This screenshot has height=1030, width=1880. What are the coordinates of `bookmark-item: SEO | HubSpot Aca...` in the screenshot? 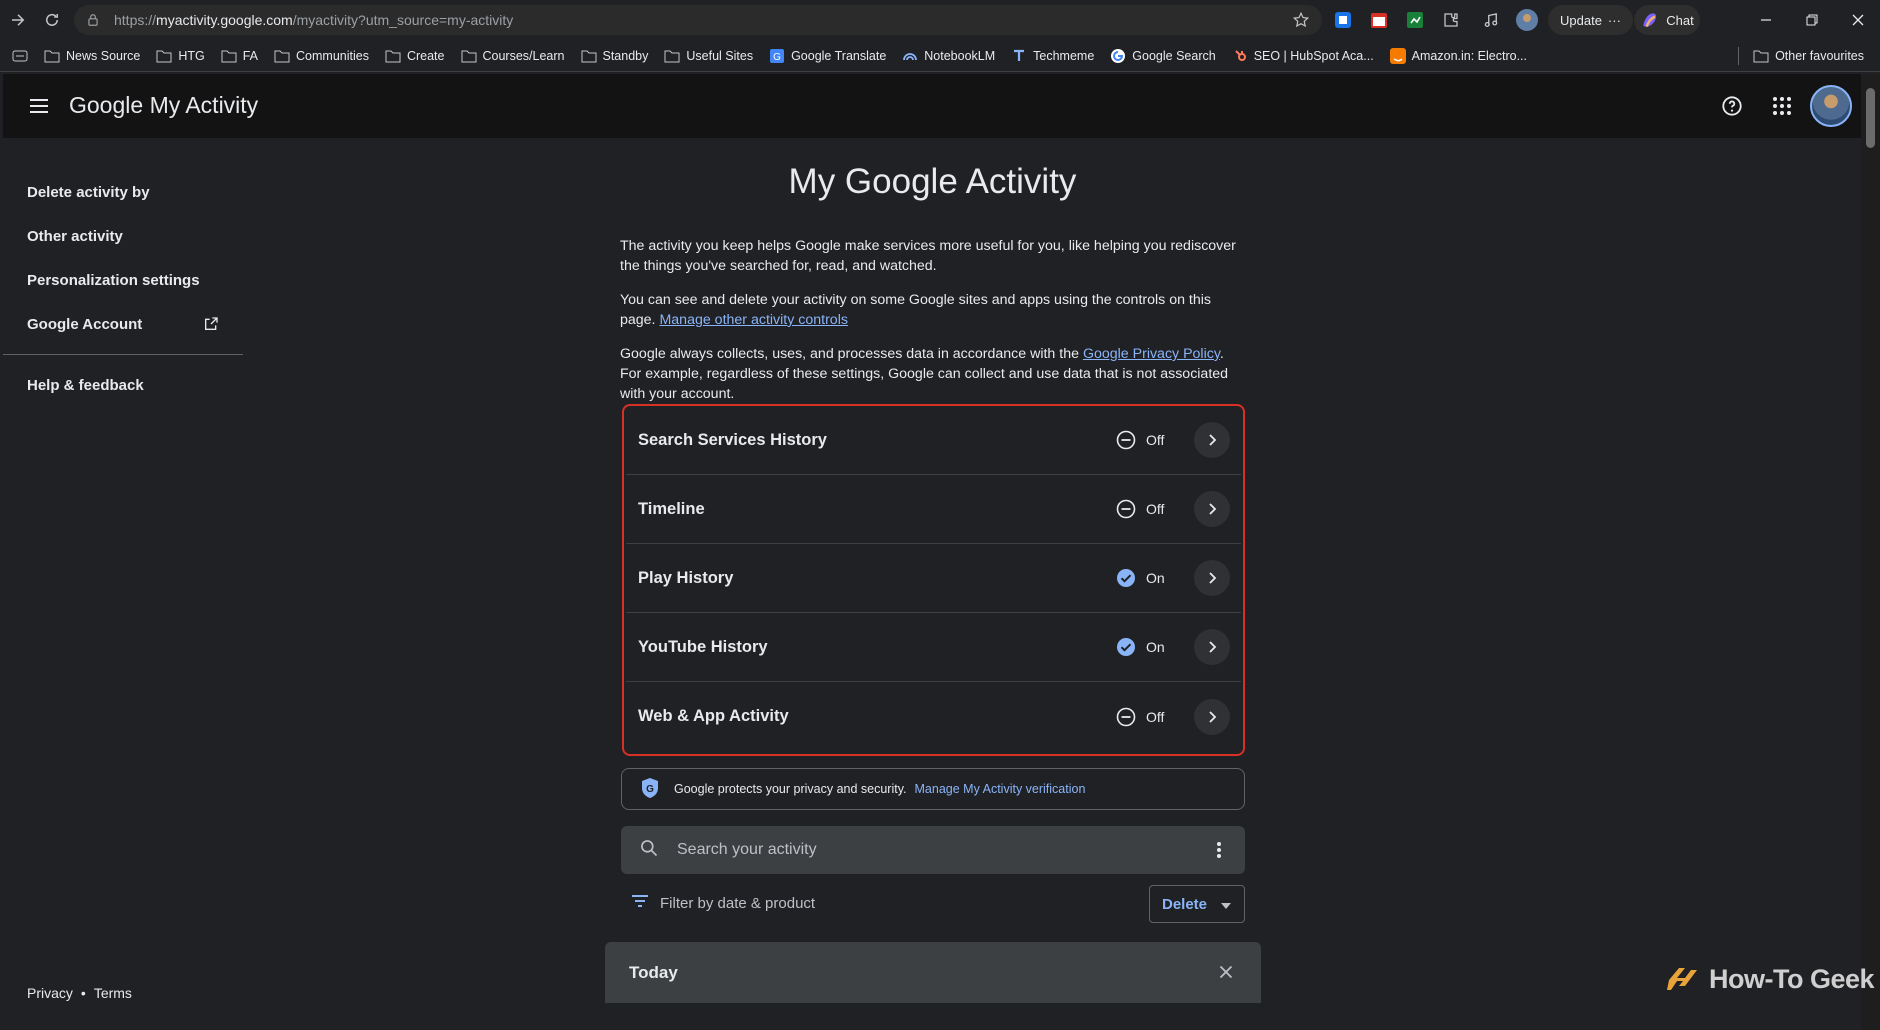 It's located at (1303, 56).